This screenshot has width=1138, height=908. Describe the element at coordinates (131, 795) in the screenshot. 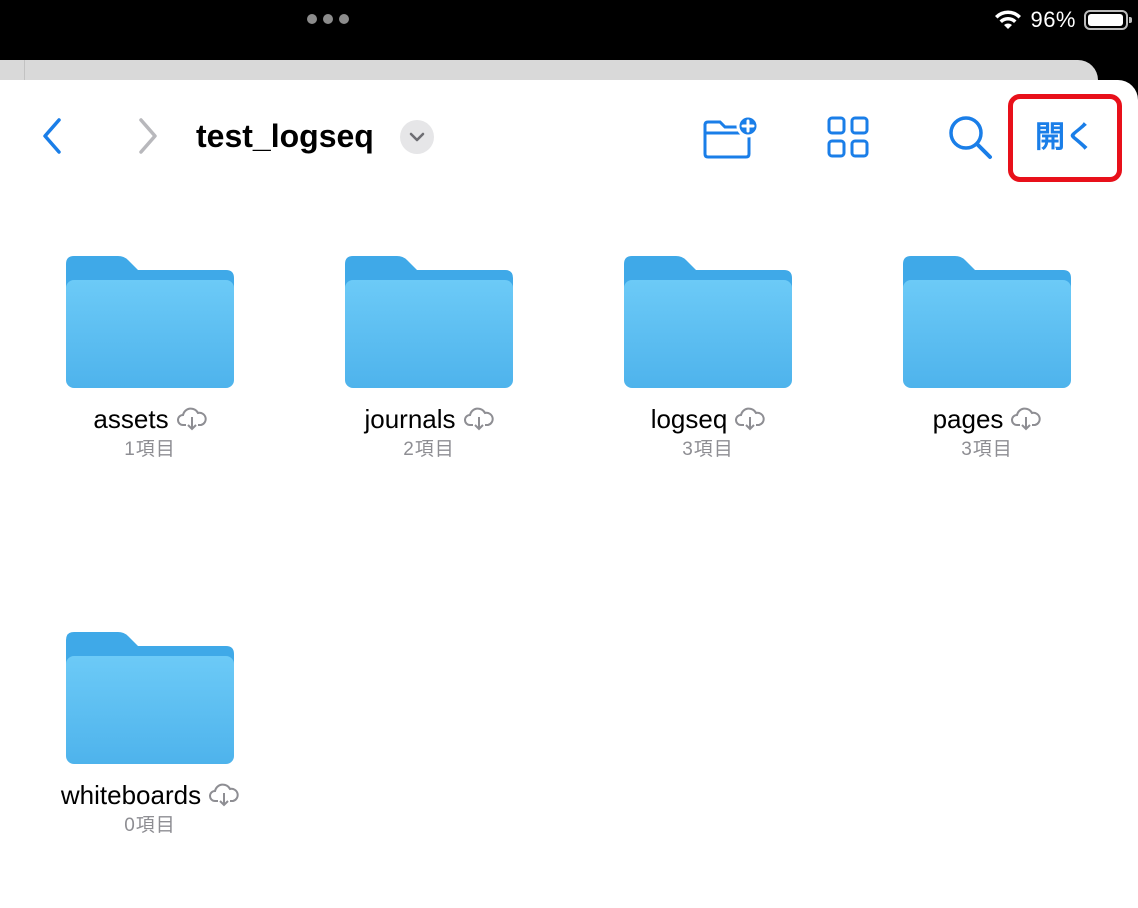

I see `item-name: whiteboards` at that location.